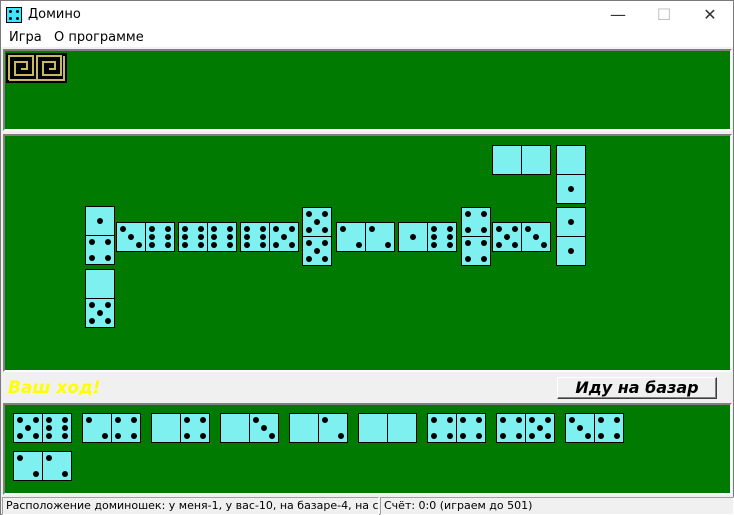 This screenshot has width=734, height=515. Describe the element at coordinates (557, 506) in the screenshot. I see `status-score: Счёт: 0:0 (играем до 501)` at that location.